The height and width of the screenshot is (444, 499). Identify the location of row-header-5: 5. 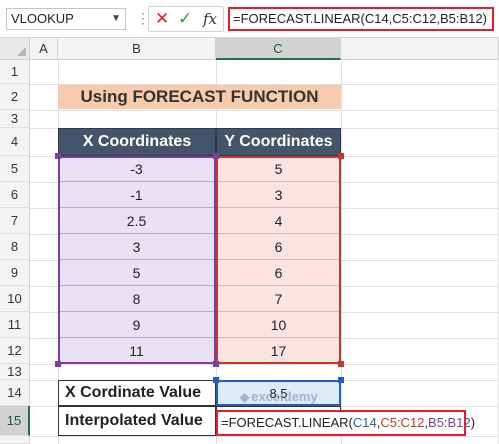
(15, 169).